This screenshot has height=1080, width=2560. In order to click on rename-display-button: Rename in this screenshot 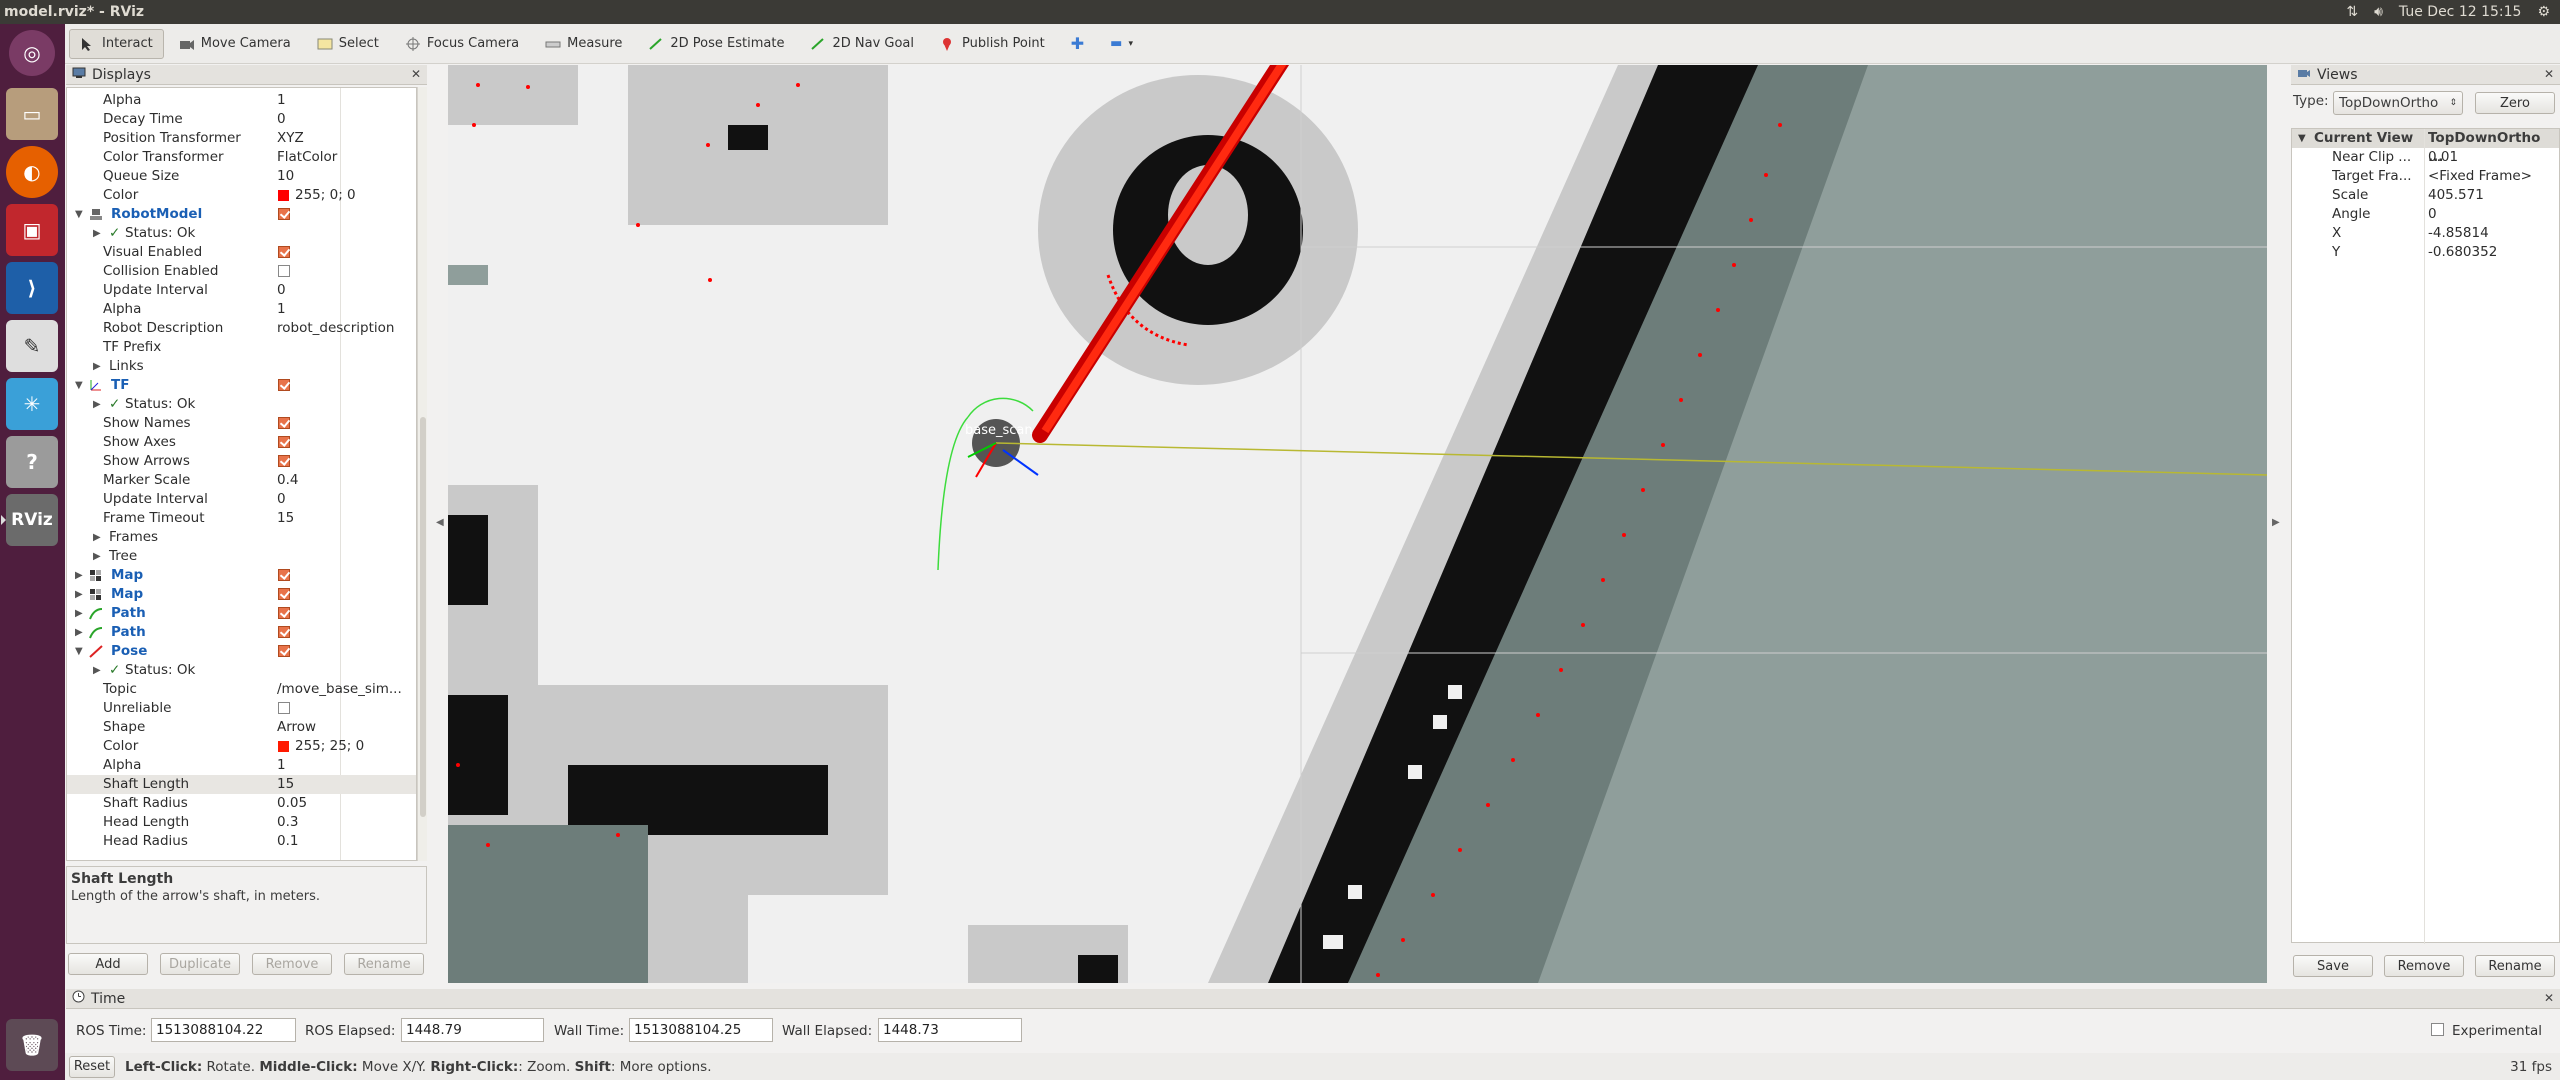, I will do `click(384, 964)`.